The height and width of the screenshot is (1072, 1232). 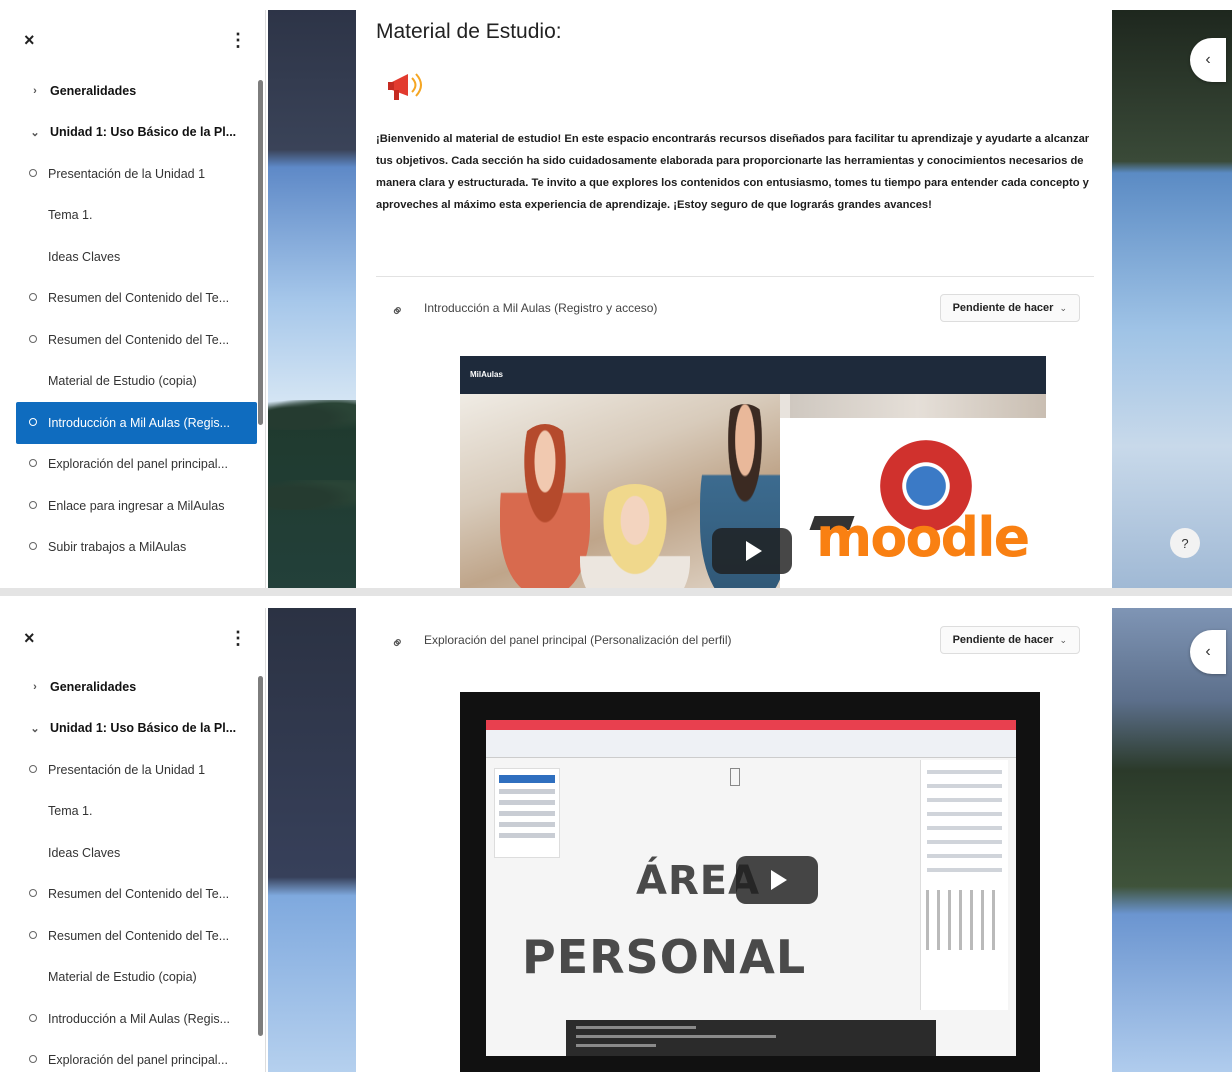 I want to click on sidebar-item-subir-trabajos: Subir trabajos a MilAulas, so click(x=136, y=548).